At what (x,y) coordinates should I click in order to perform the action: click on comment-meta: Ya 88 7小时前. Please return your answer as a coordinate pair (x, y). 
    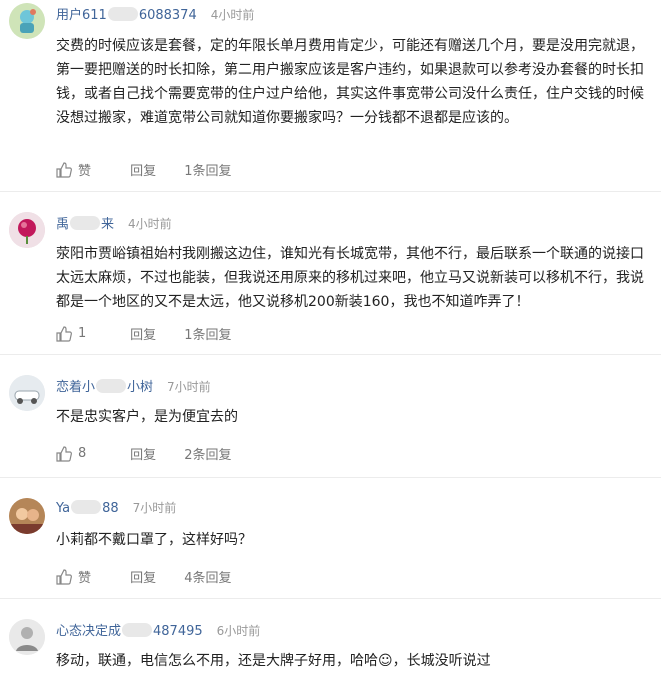
    Looking at the image, I should click on (116, 507).